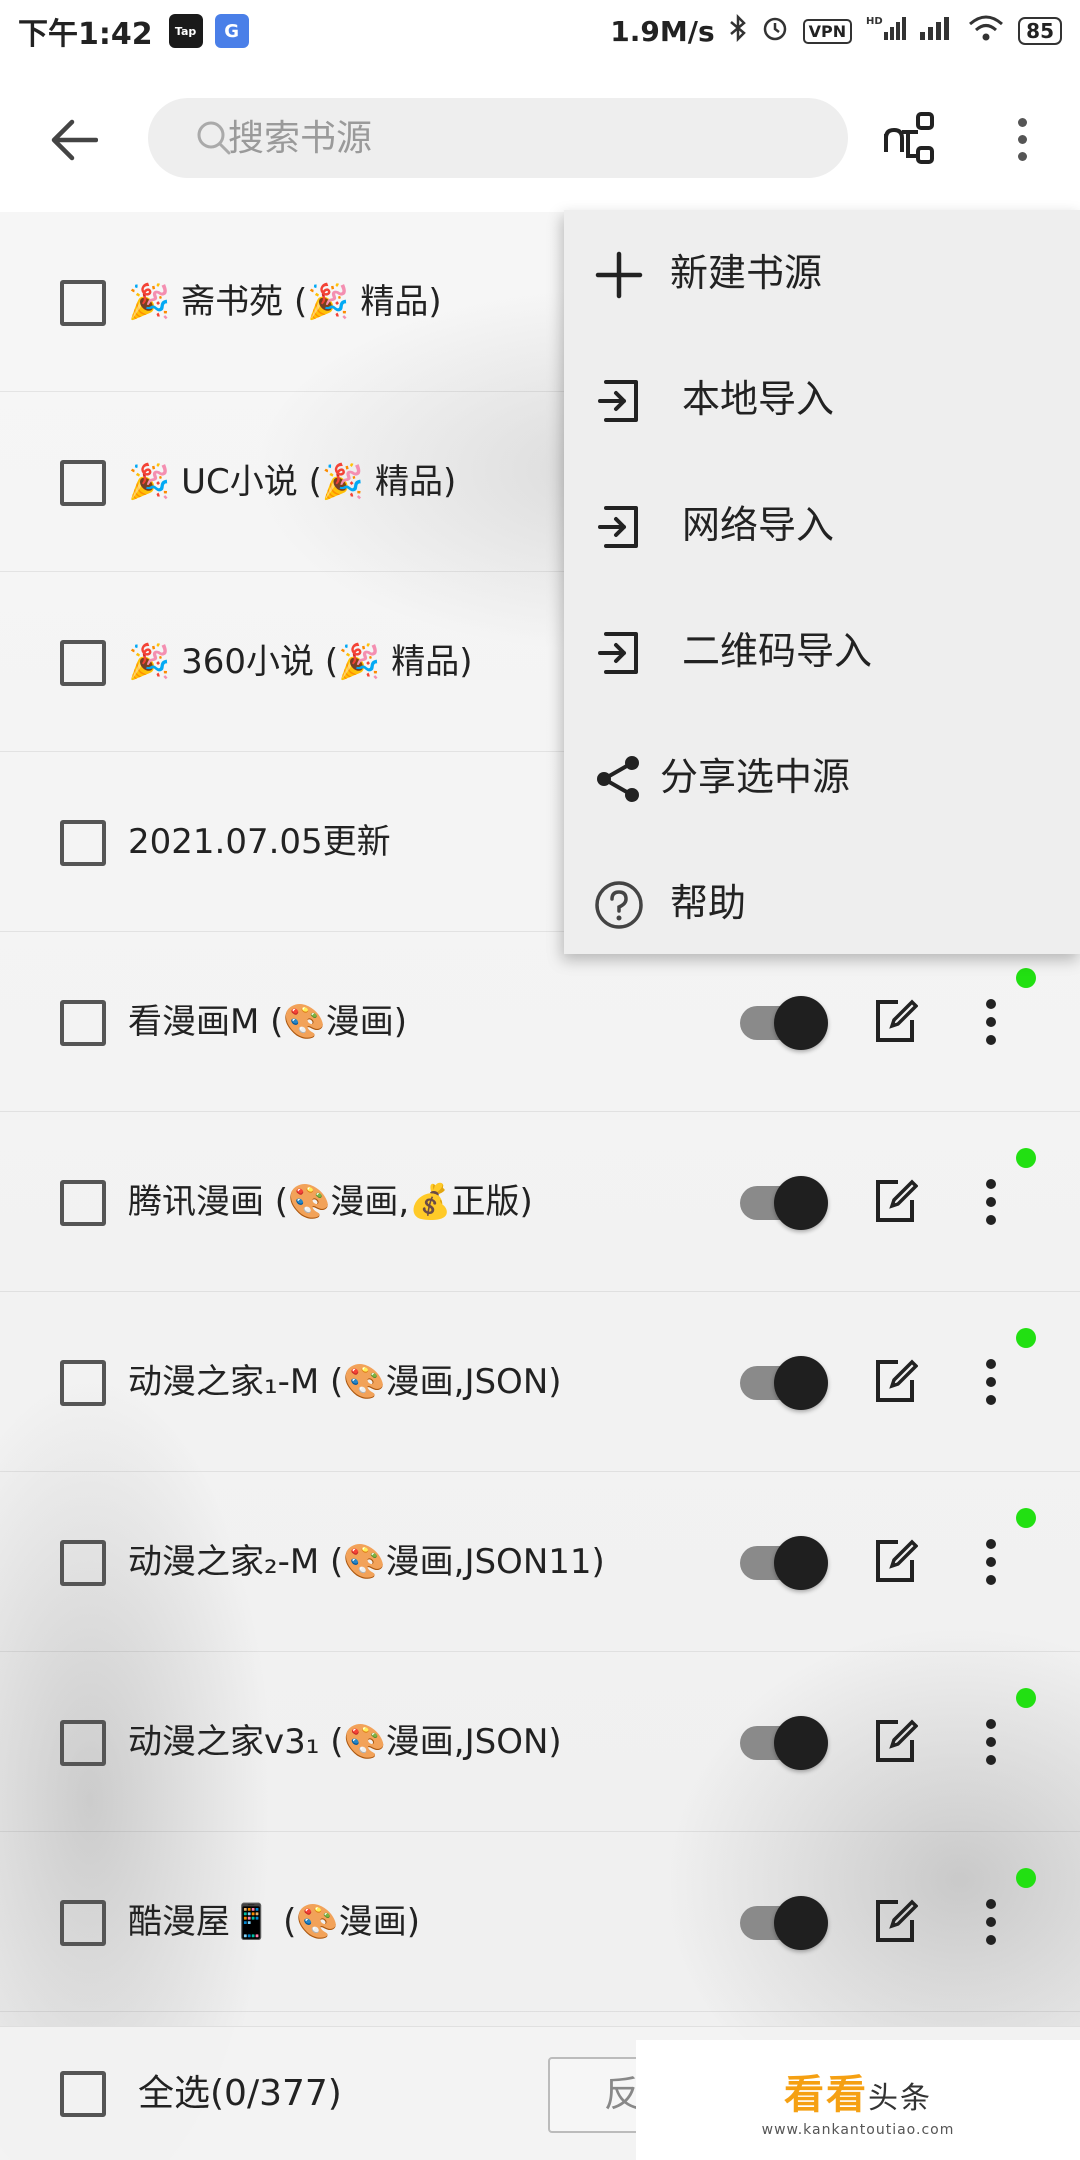 The image size is (1080, 2160). Describe the element at coordinates (292, 482) in the screenshot. I see `source-name: 🎉 UC小说 (🎉 精品)` at that location.